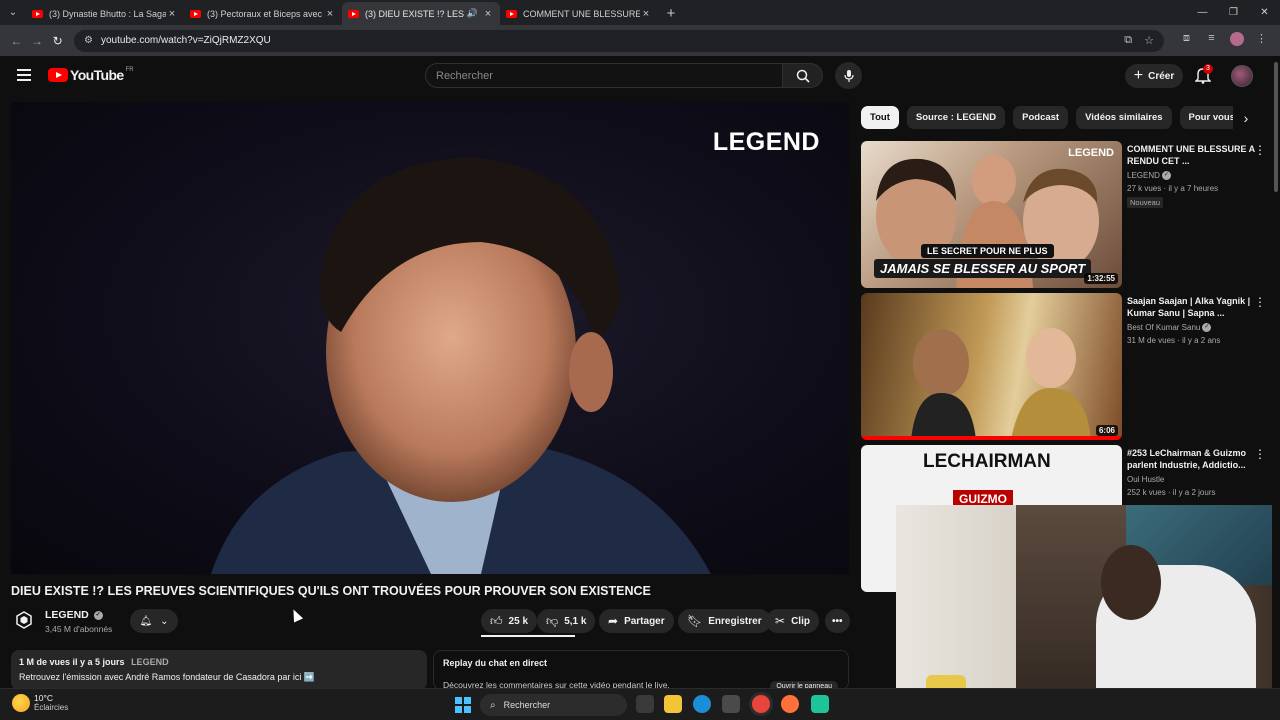  I want to click on video-thumbnail: 6:06, so click(991, 366).